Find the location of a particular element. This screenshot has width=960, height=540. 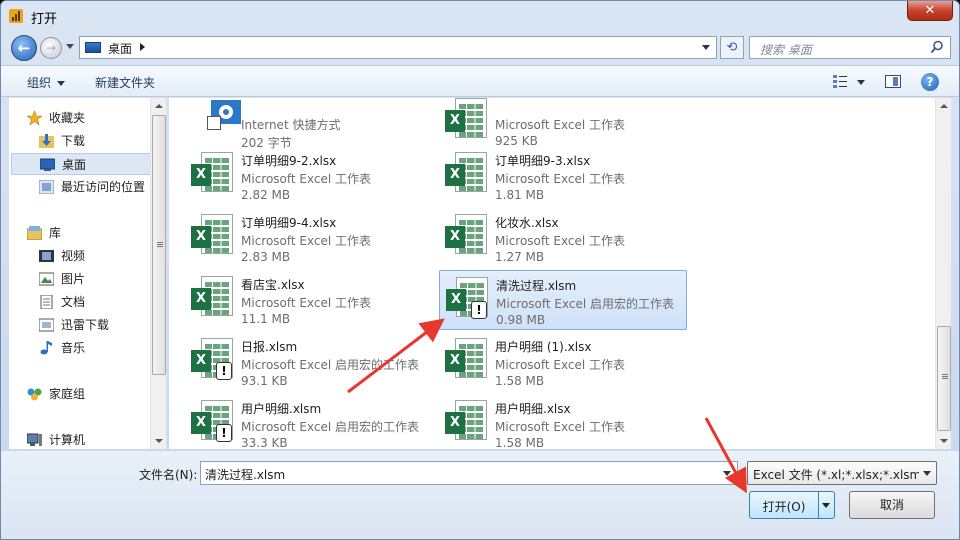

address-bar: 桌面 is located at coordinates (398, 47).